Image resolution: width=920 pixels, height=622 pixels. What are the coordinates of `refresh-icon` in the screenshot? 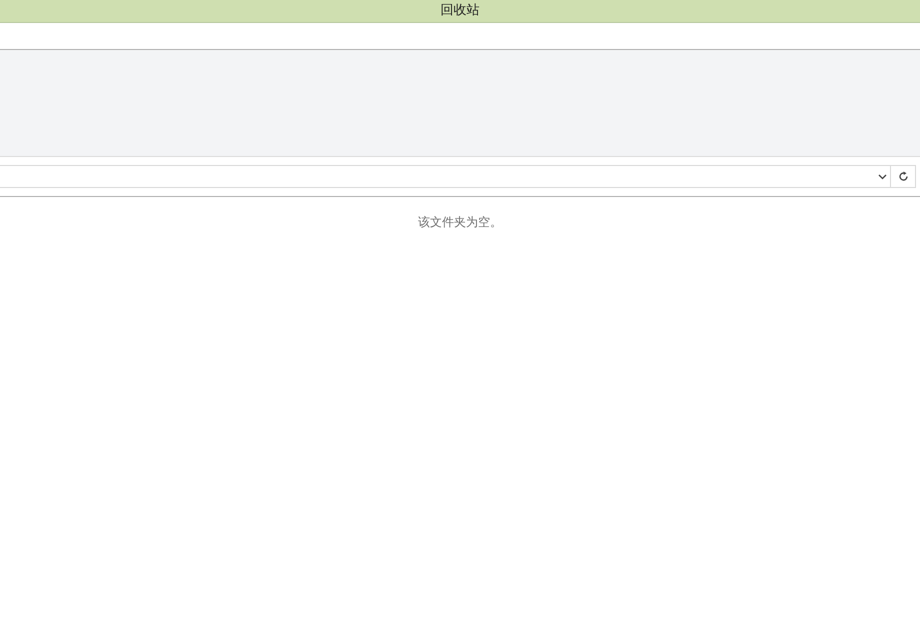 It's located at (903, 176).